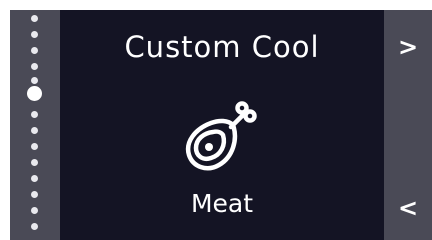  Describe the element at coordinates (222, 47) in the screenshot. I see `page-title: Custom Cool` at that location.